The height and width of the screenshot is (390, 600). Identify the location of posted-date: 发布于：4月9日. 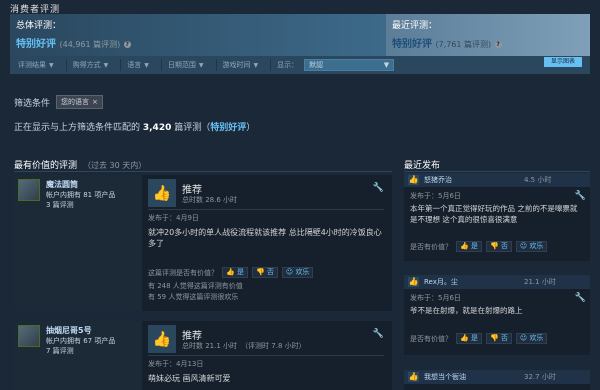
(173, 218).